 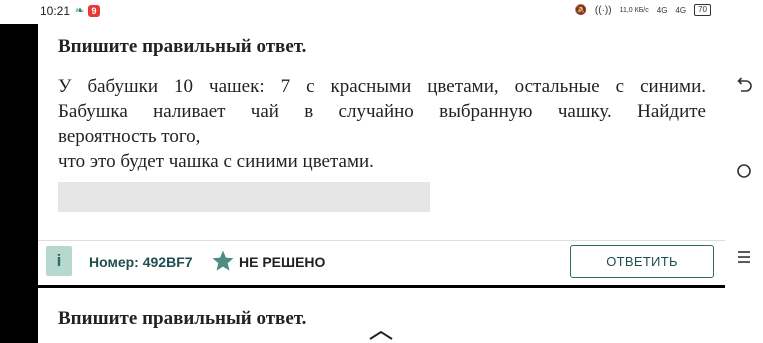 I want to click on task-info-bar: i Номер: 492BF7 НЕ РЕШЕНО ОТВЕТИТЬ, so click(x=381, y=262).